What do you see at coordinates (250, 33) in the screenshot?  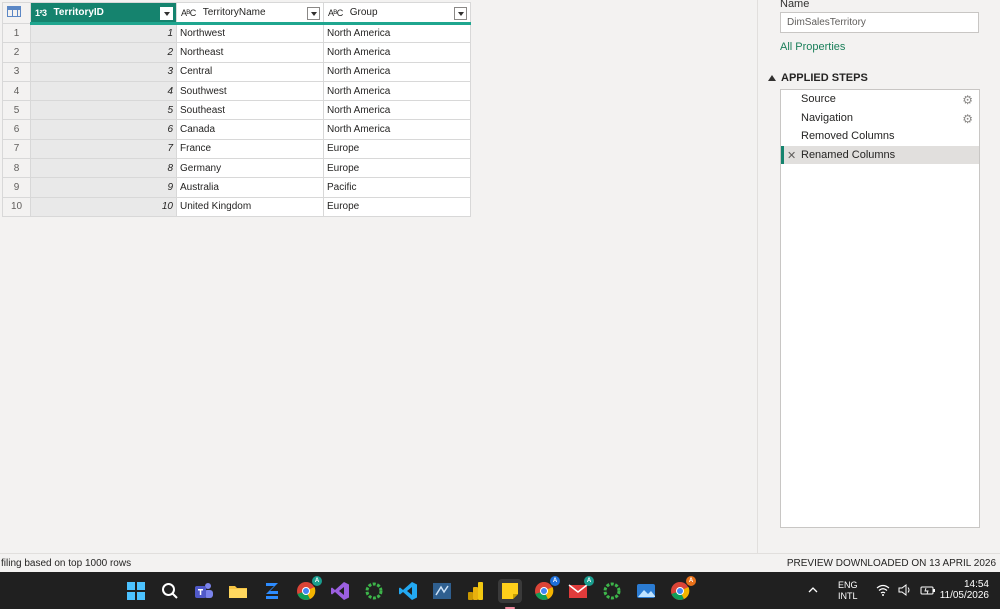 I see `cell-territoryname: Northwest` at bounding box center [250, 33].